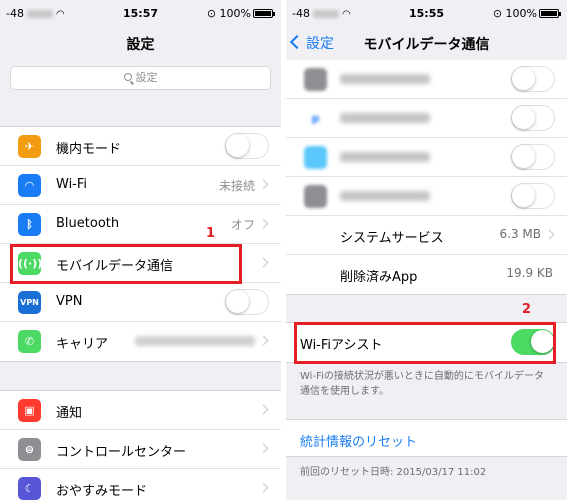 This screenshot has height=500, width=567. Describe the element at coordinates (140, 449) in the screenshot. I see `settings-row-control-center: ⊜ コントロールセンター` at that location.